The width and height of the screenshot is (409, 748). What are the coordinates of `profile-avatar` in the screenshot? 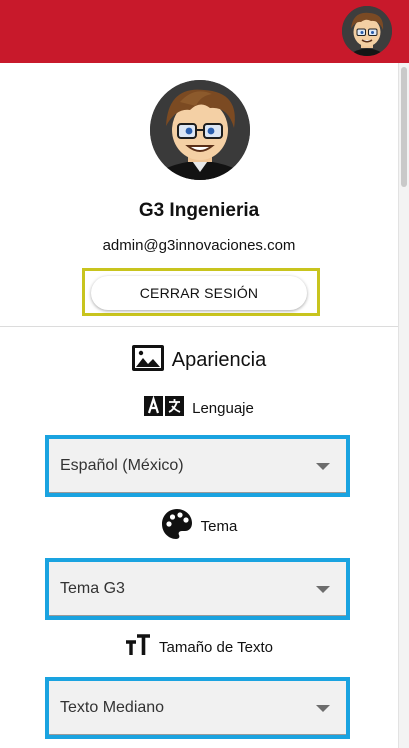 It's located at (200, 130).